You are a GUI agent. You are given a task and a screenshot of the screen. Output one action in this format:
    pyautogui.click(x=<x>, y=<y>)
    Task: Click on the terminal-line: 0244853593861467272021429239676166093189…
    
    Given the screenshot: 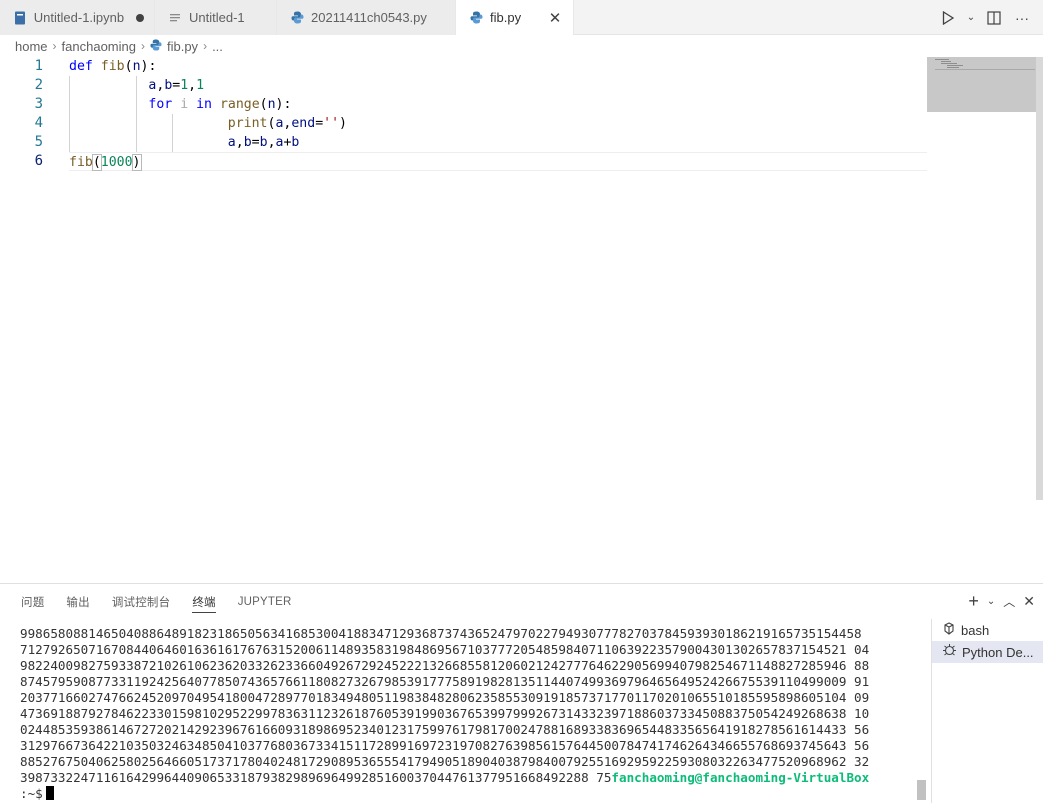 What is the action you would take?
    pyautogui.click(x=445, y=729)
    